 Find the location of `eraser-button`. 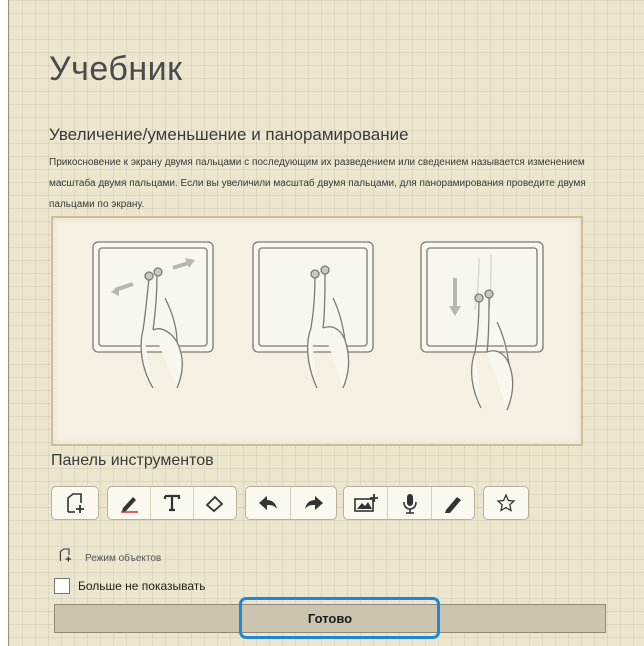

eraser-button is located at coordinates (215, 503).